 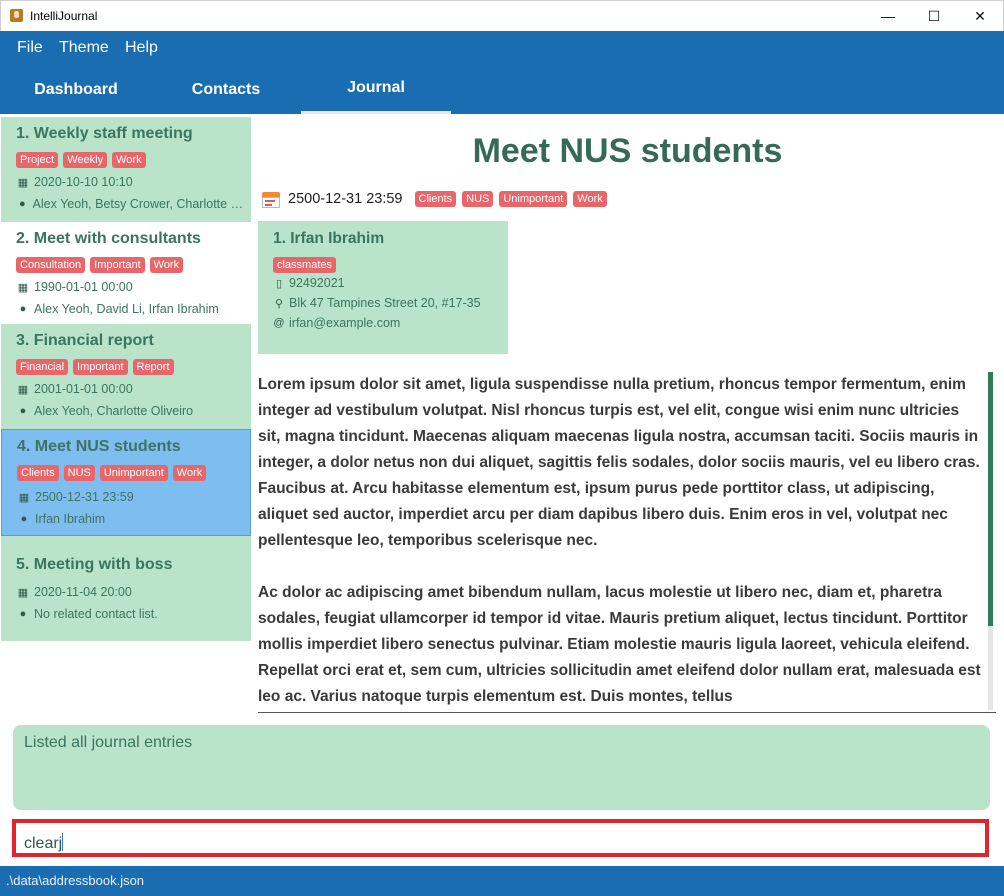 What do you see at coordinates (84, 48) in the screenshot?
I see `menu-theme: Theme` at bounding box center [84, 48].